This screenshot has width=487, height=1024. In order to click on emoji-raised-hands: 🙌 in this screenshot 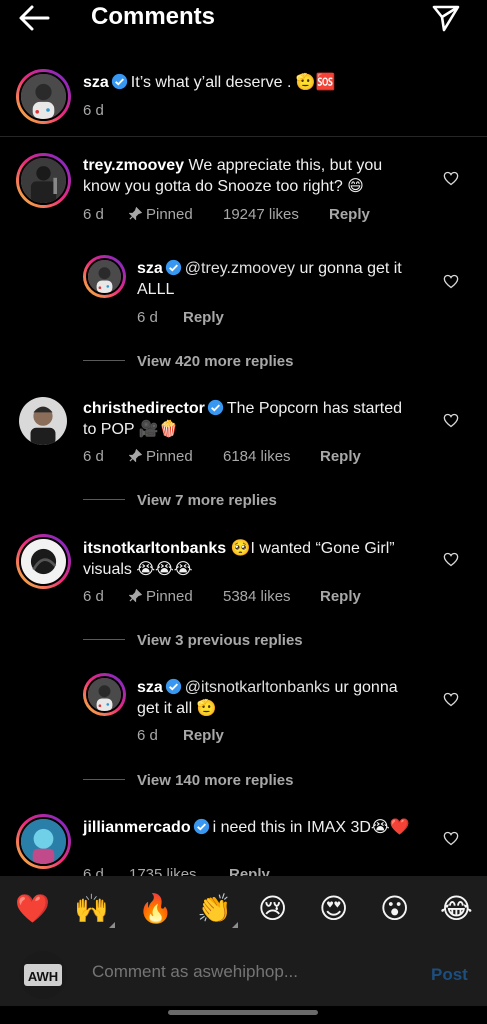, I will do `click(94, 910)`.